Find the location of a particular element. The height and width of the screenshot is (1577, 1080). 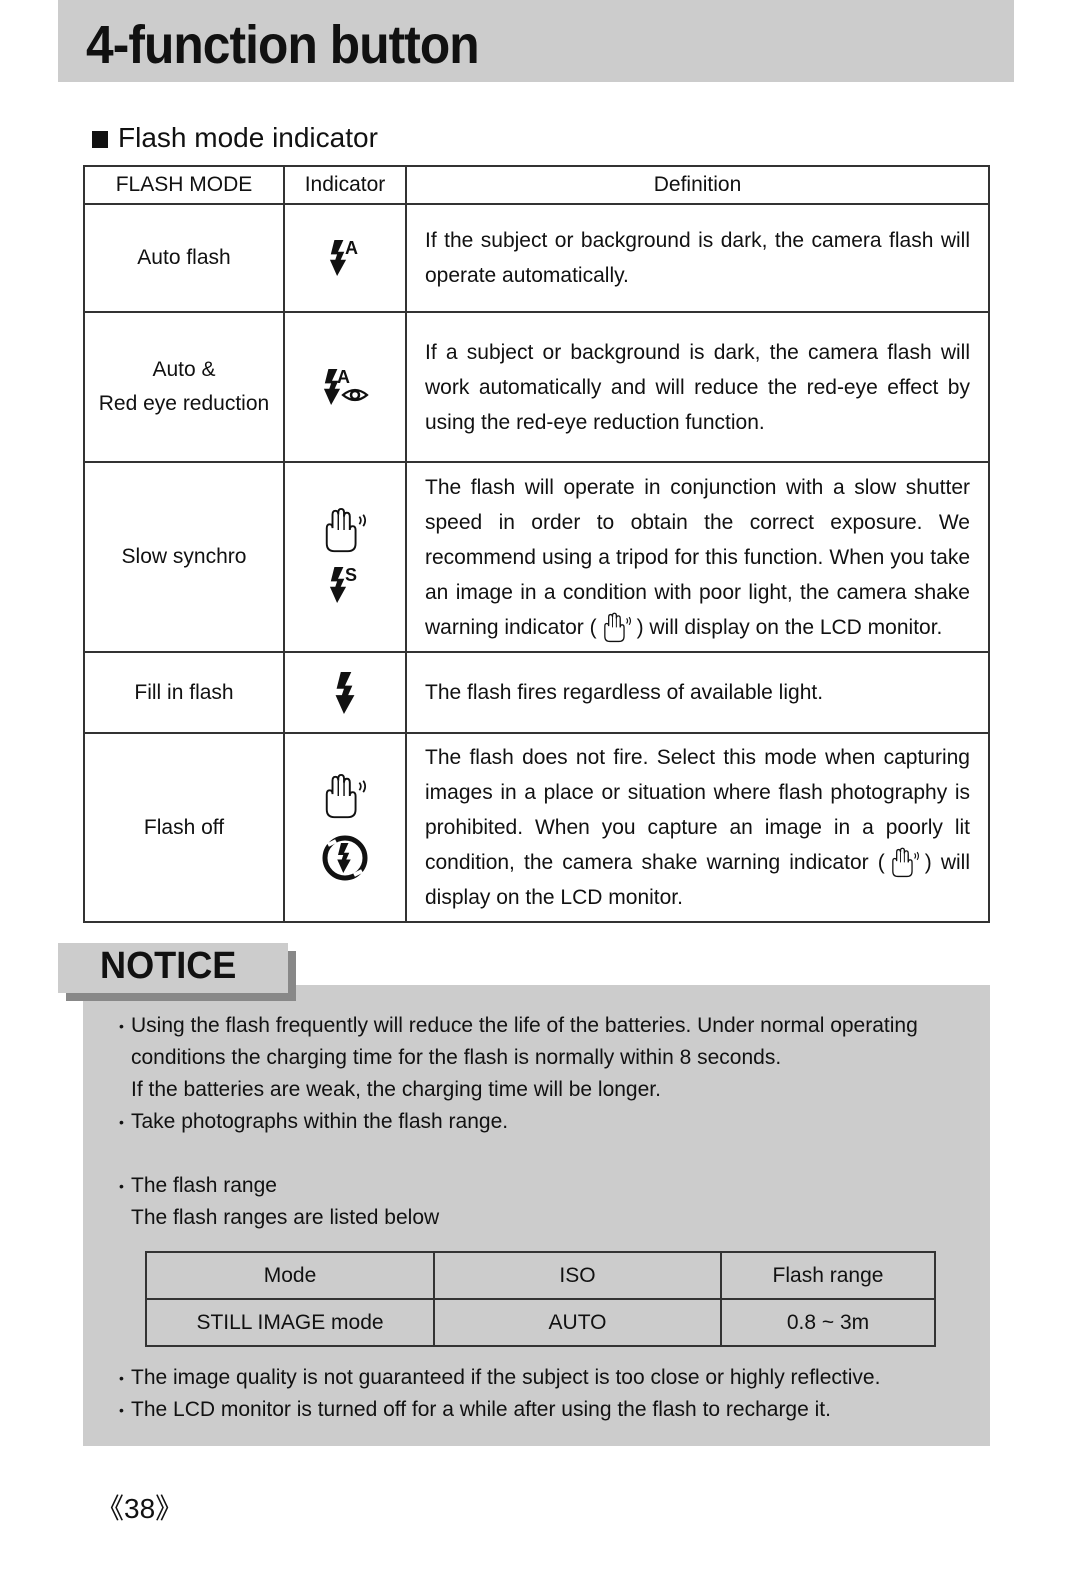

section-heading-text: Flash mode indicator is located at coordinates (248, 137).